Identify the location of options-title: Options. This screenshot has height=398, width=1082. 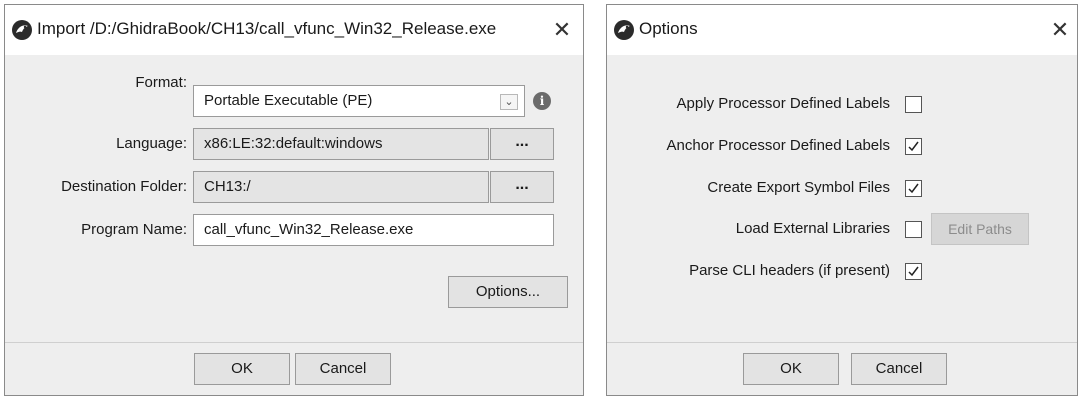
(668, 28).